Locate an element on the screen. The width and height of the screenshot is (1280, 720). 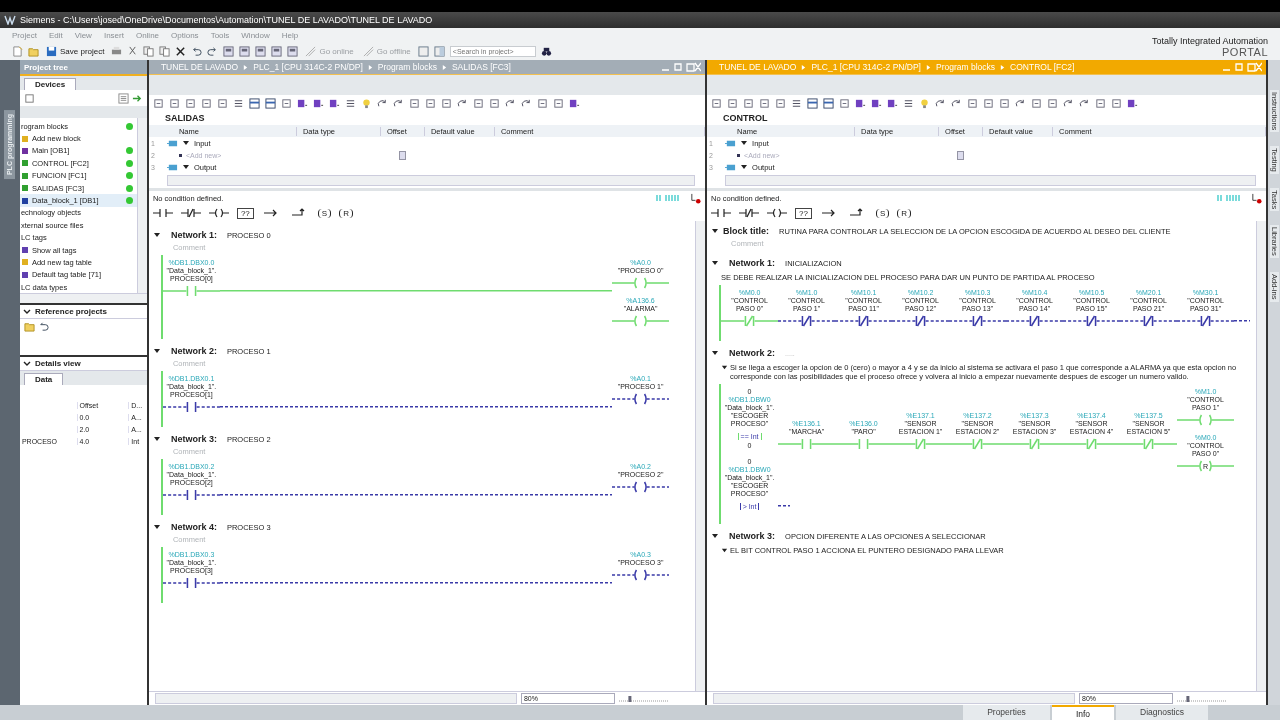
undo-icon is located at coordinates (197, 51).